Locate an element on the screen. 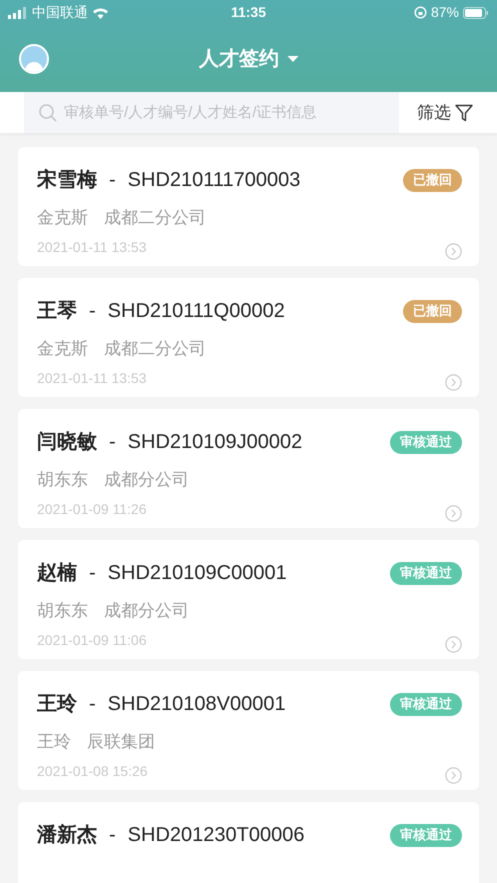  record-card: 潘新杰 - SHD201230T00006 审核通过 is located at coordinates (248, 842).